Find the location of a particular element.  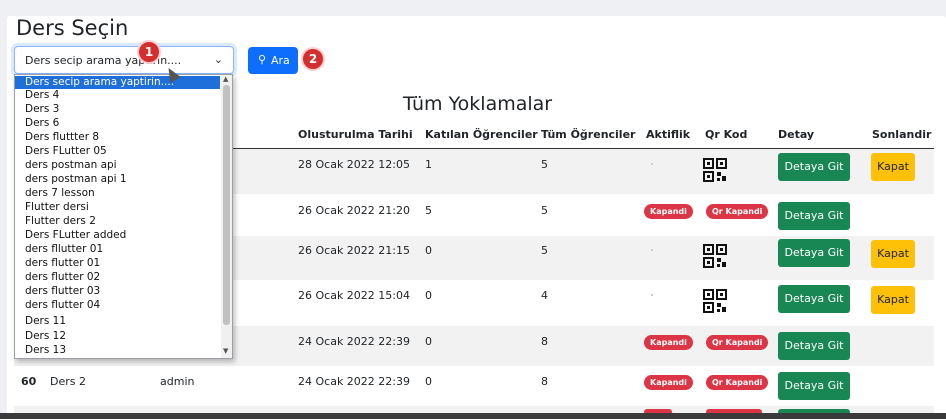

cell-date: 28 Ocak 2022 12:05 is located at coordinates (354, 164).